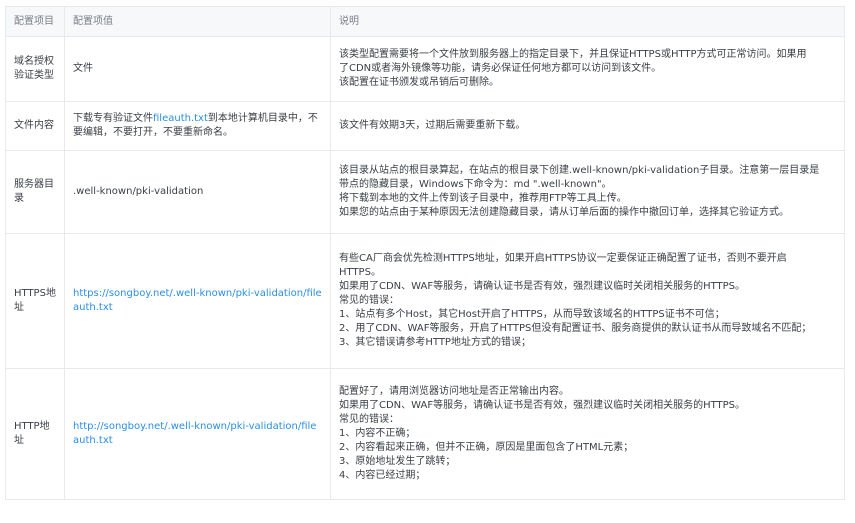  I want to click on description-line: 3、原始地址发生了跳转；, so click(397, 461).